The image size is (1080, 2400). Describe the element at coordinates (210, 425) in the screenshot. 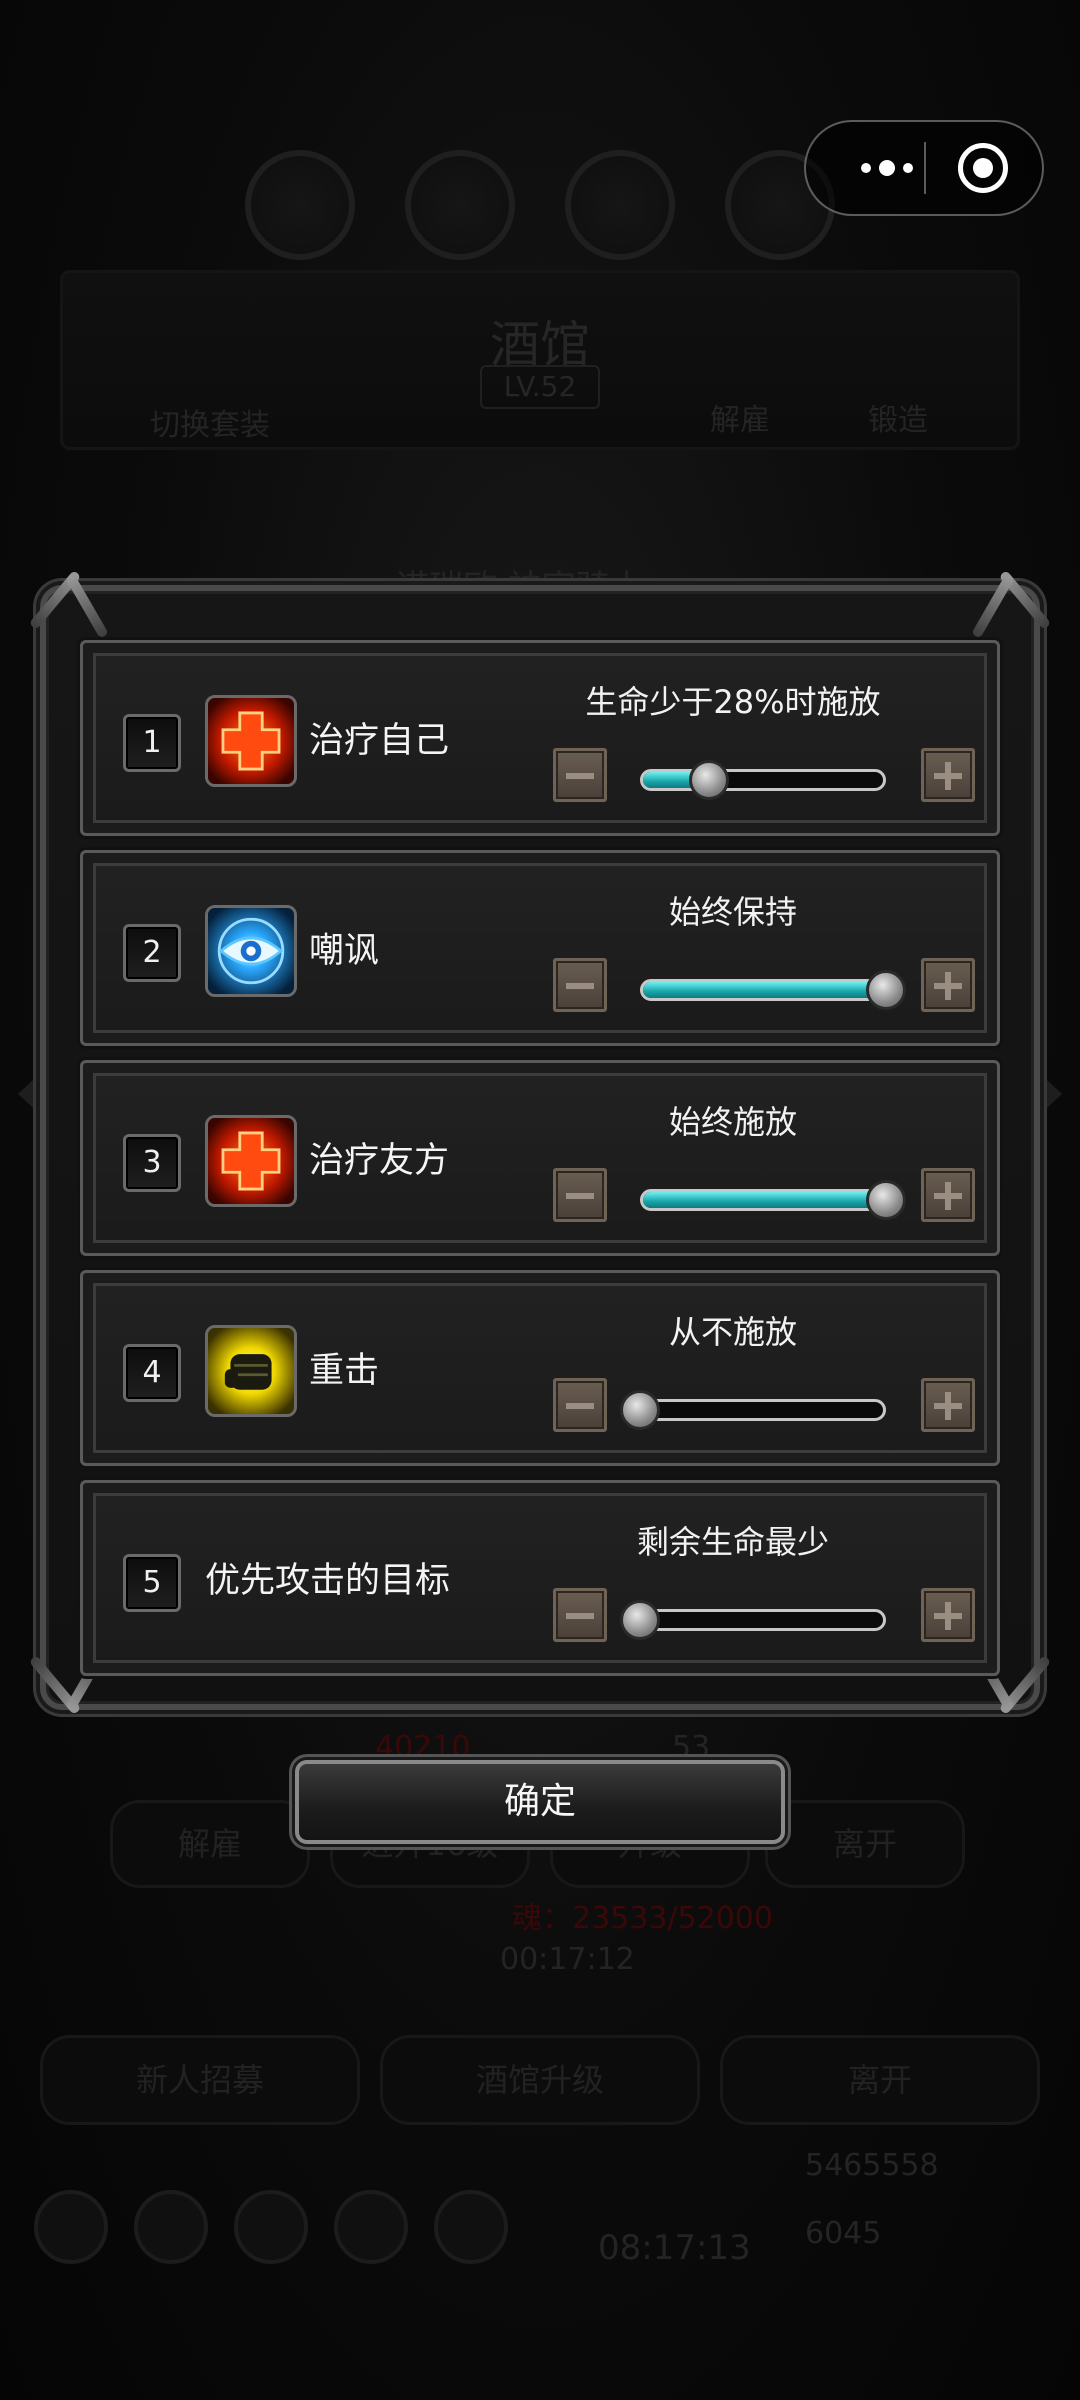

I see `background-tab: 切换套装` at that location.